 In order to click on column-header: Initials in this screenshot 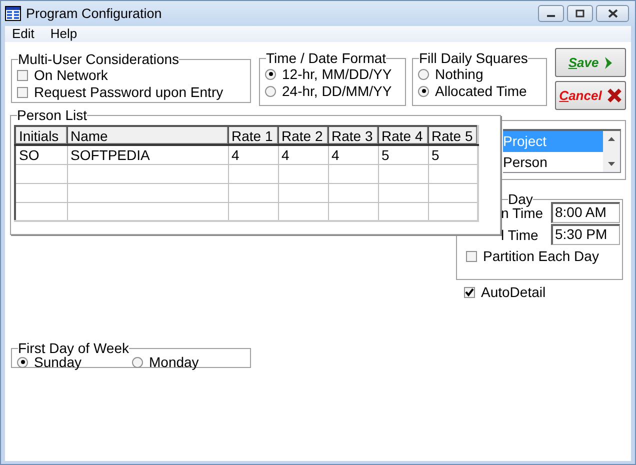, I will do `click(41, 135)`.